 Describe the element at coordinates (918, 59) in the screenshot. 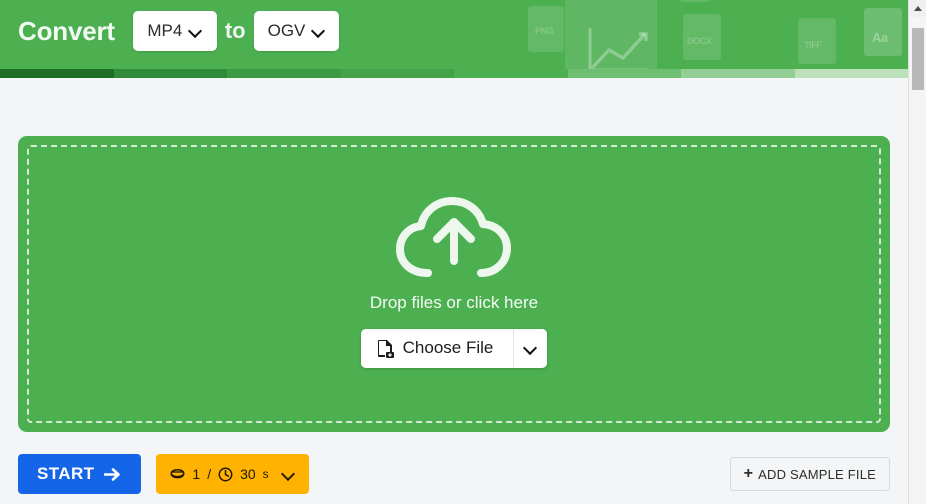

I see `scrollbar-thumb` at that location.